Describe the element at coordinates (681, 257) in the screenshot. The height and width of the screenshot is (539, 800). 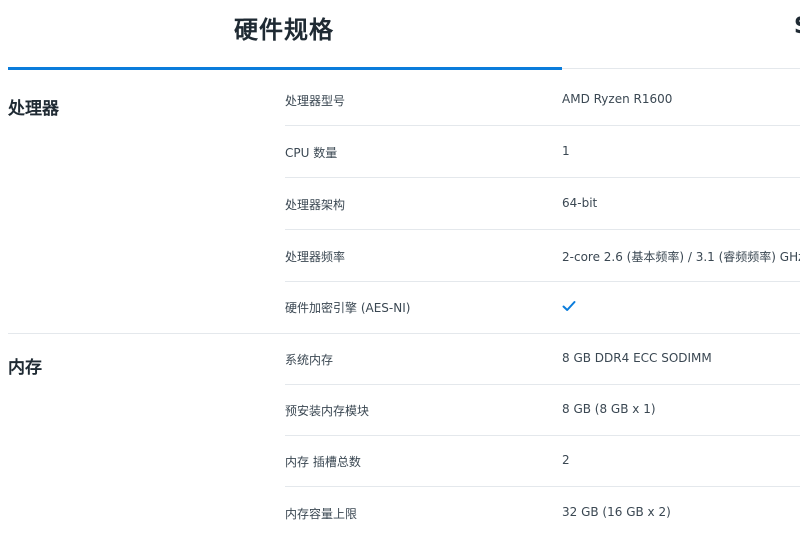
I see `spec-value: 2-core 2.6 (基本频率) / 3.1 (睿频频率) GHz` at that location.